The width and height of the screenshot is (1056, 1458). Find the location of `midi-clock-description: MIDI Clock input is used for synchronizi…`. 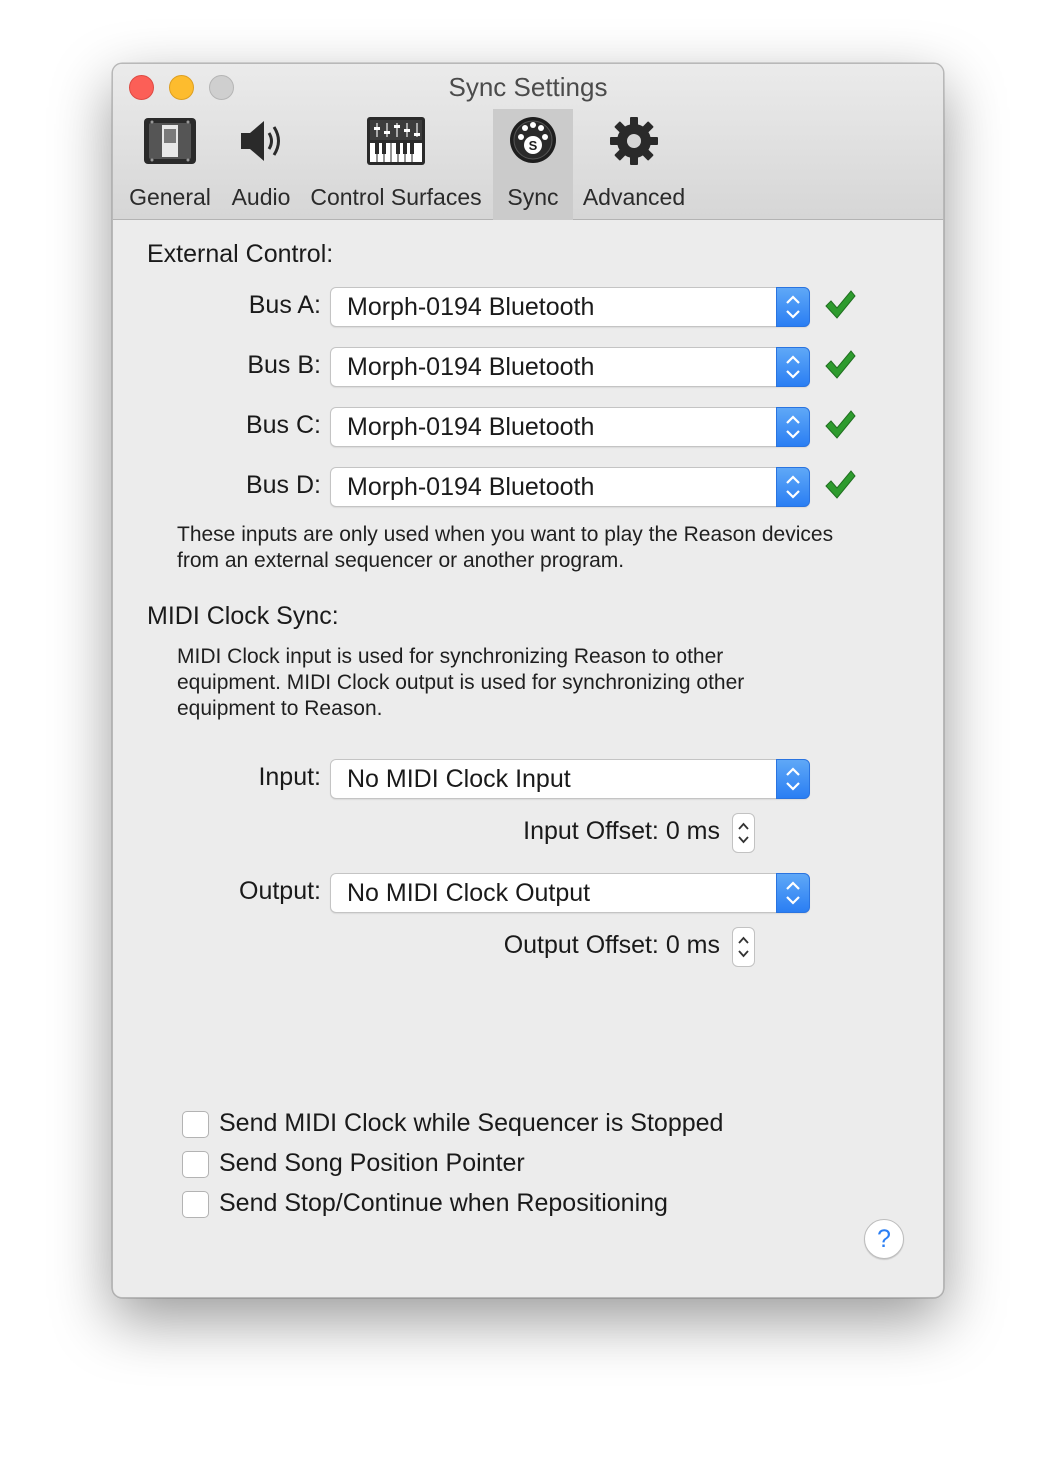

midi-clock-description: MIDI Clock input is used for synchronizi… is located at coordinates (460, 683).